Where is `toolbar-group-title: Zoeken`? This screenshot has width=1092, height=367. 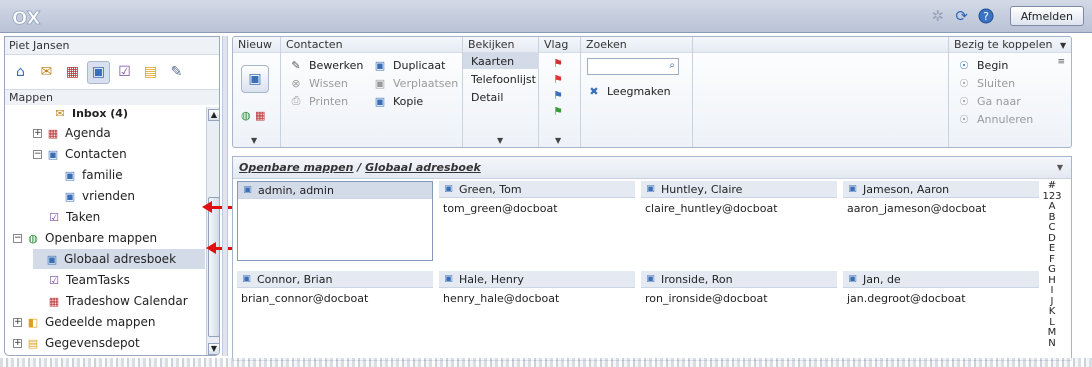 toolbar-group-title: Zoeken is located at coordinates (636, 45).